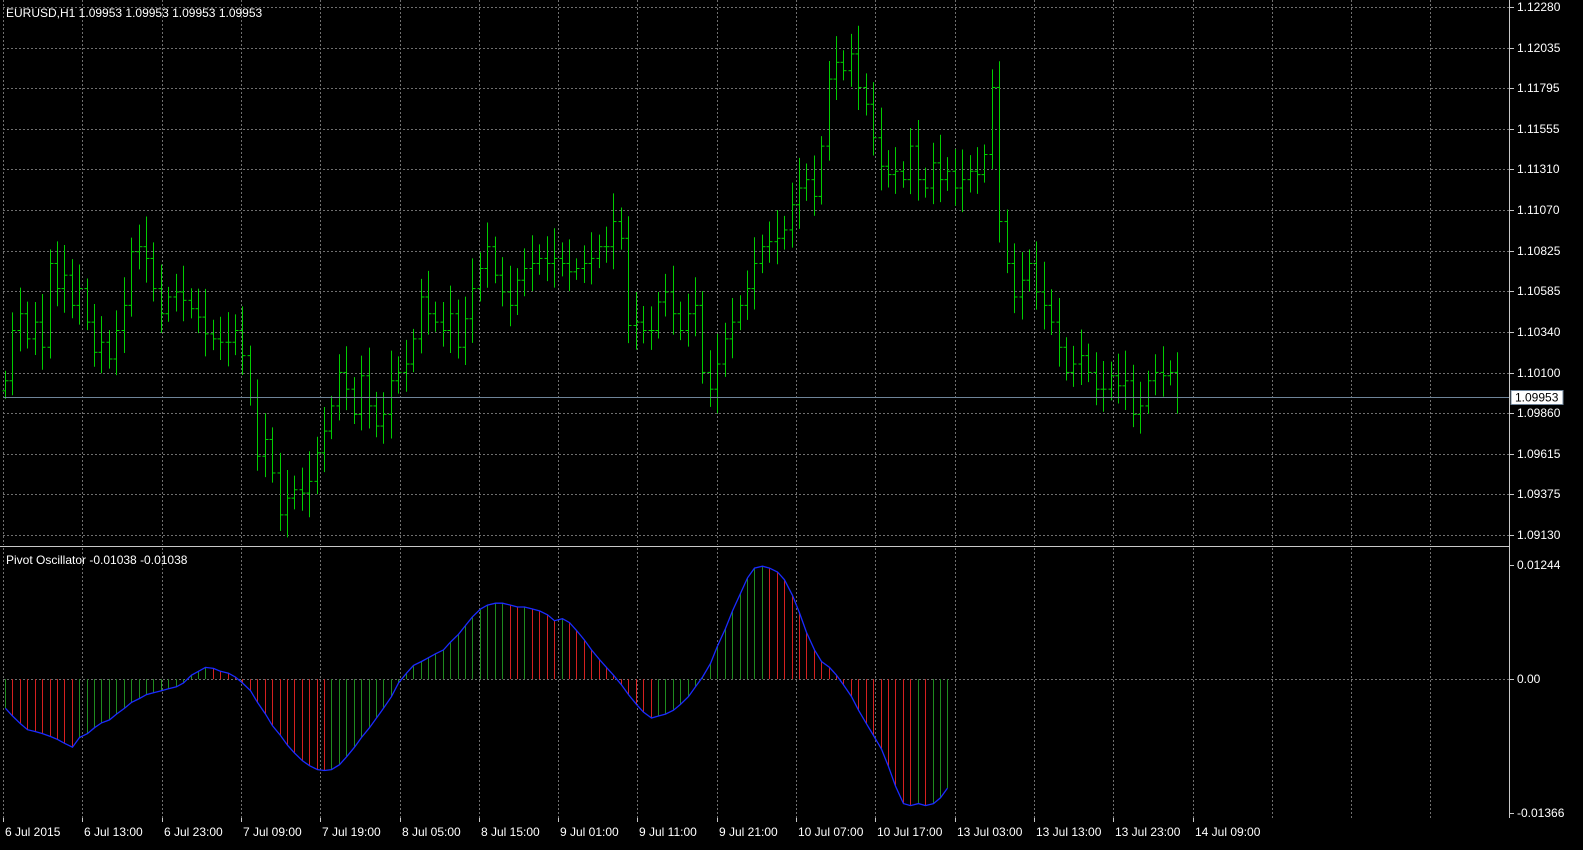 This screenshot has width=1583, height=850. I want to click on osc-tick-label: 0.01244, so click(1539, 565).